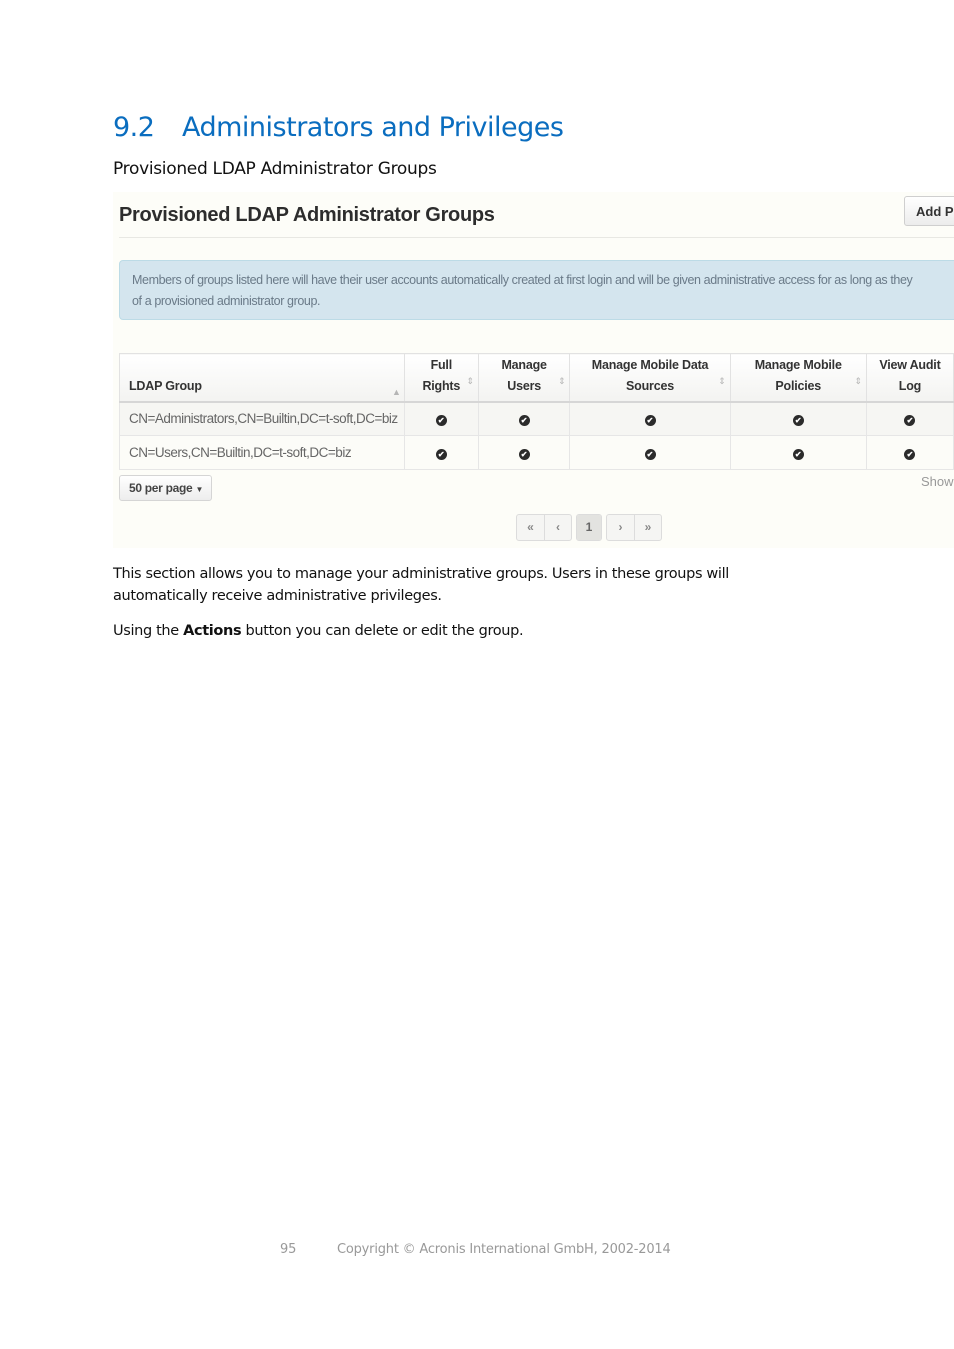  I want to click on pagination-forward-group: › », so click(634, 527).